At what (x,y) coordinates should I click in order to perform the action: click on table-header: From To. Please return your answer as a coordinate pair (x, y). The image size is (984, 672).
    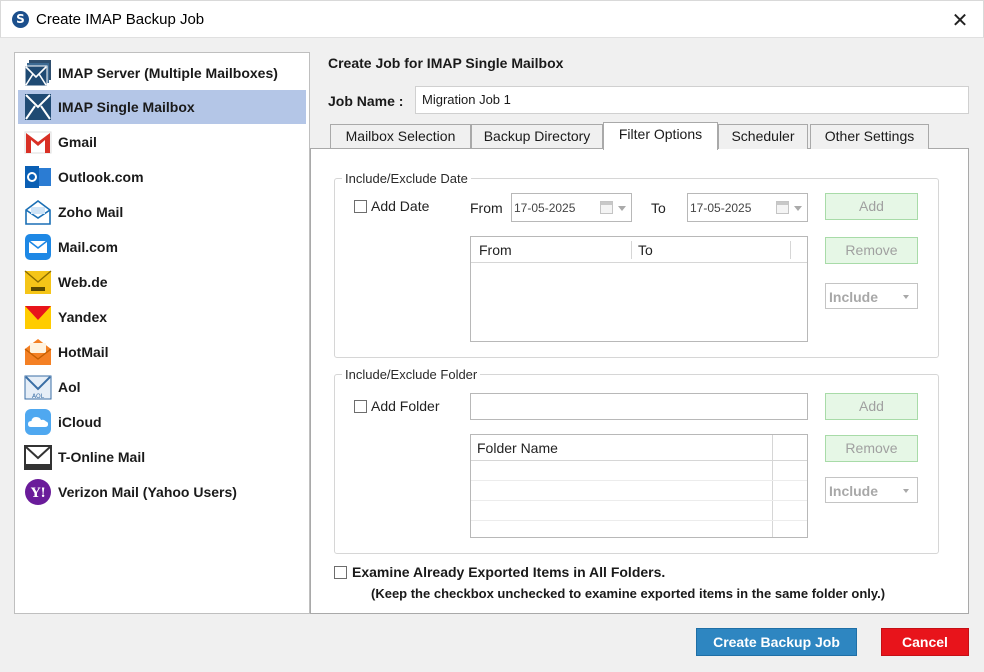
    Looking at the image, I should click on (639, 250).